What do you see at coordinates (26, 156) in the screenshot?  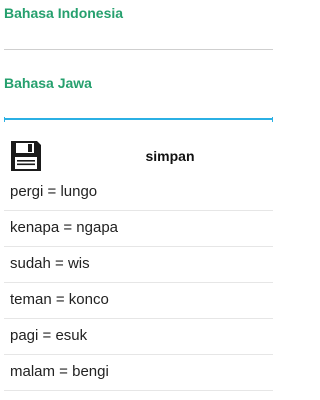 I see `floppy-disk-icon` at bounding box center [26, 156].